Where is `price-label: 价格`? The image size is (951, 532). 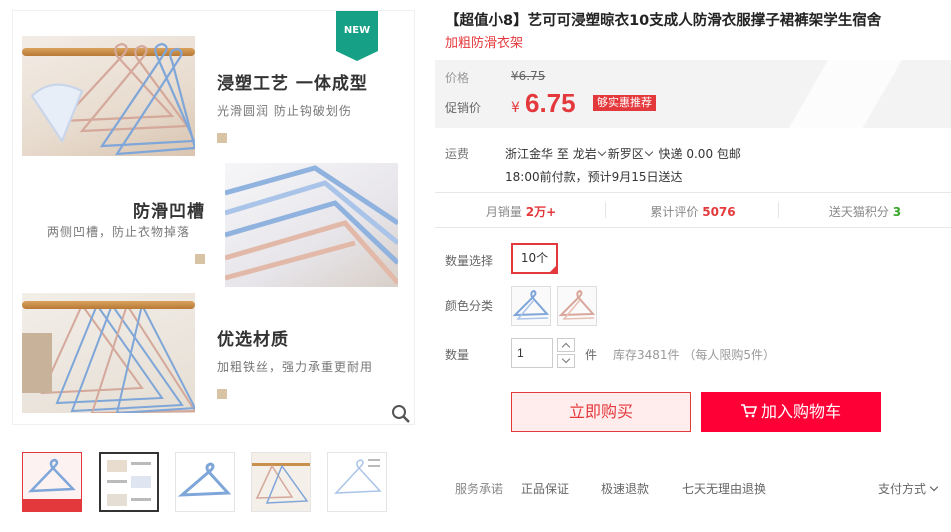 price-label: 价格 is located at coordinates (457, 78).